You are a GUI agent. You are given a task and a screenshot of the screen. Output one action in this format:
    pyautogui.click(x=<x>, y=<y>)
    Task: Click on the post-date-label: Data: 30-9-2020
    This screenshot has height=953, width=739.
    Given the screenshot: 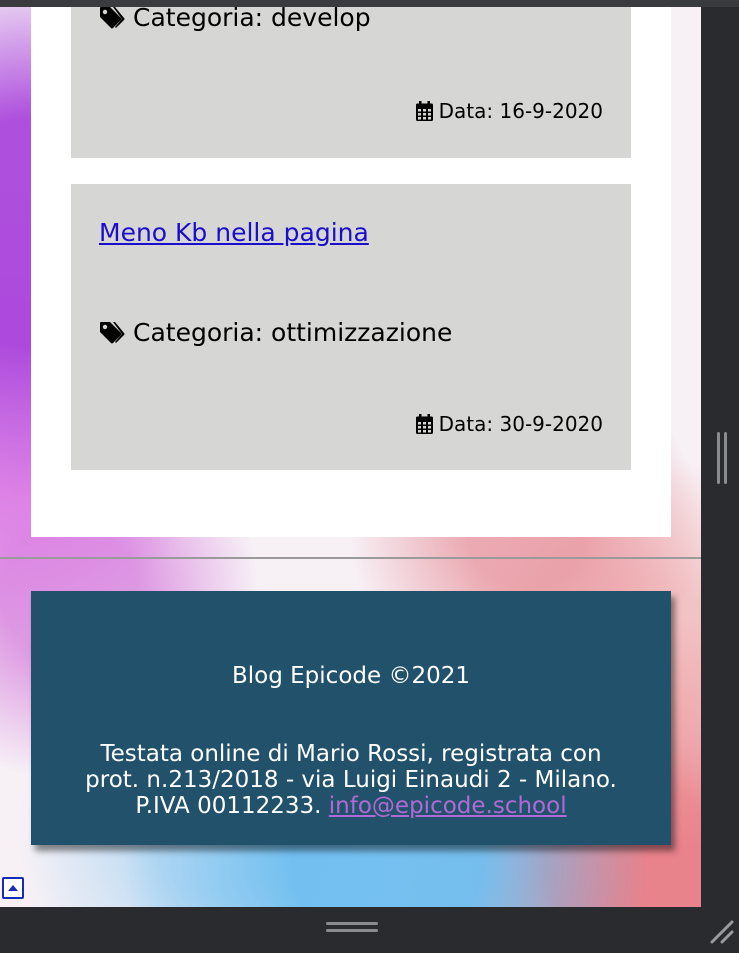 What is the action you would take?
    pyautogui.click(x=520, y=424)
    